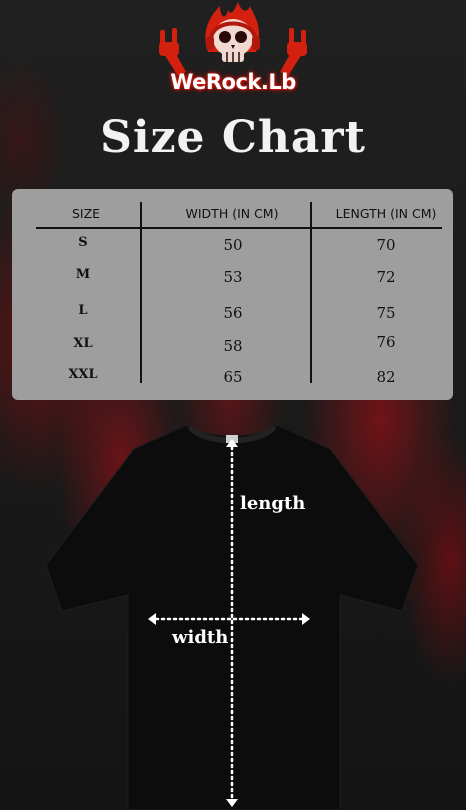  I want to click on table-cell-width: 65, so click(233, 377).